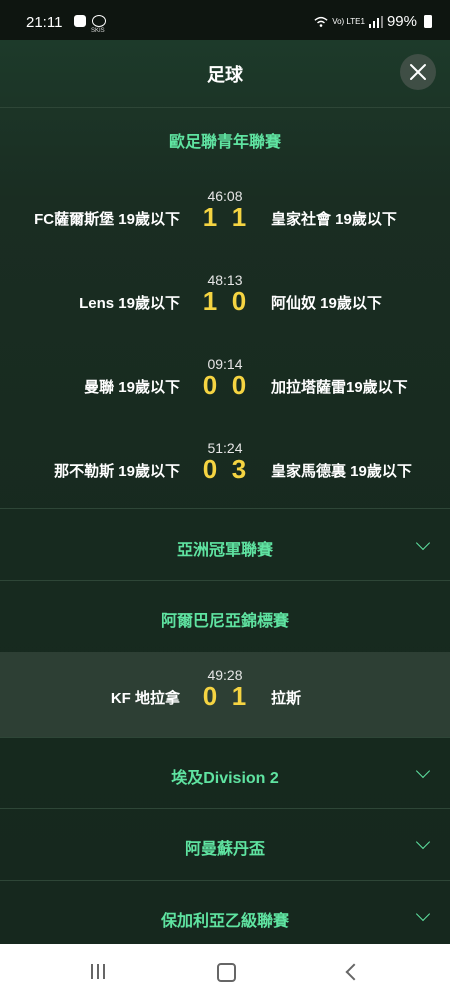  Describe the element at coordinates (225, 709) in the screenshot. I see `match-row: 49:28 KF 地拉拿 0 1 拉斯` at that location.